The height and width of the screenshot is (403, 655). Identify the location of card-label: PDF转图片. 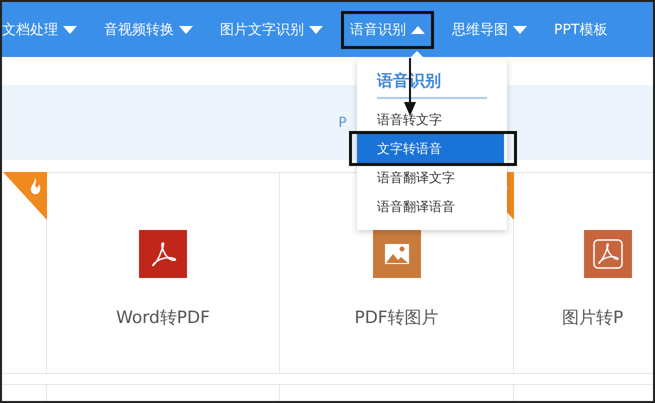
(396, 318).